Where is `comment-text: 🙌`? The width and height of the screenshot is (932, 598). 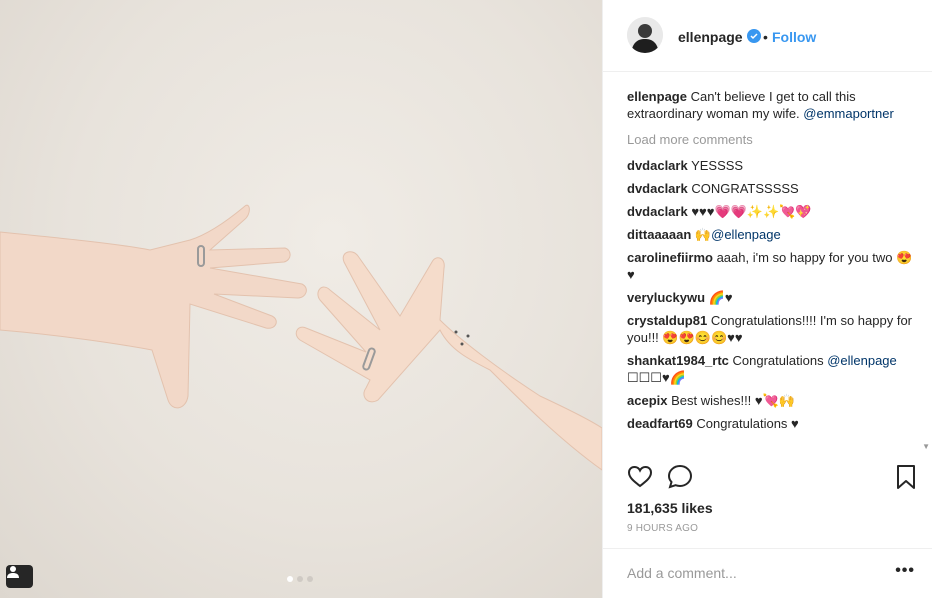
comment-text: 🙌 is located at coordinates (701, 234).